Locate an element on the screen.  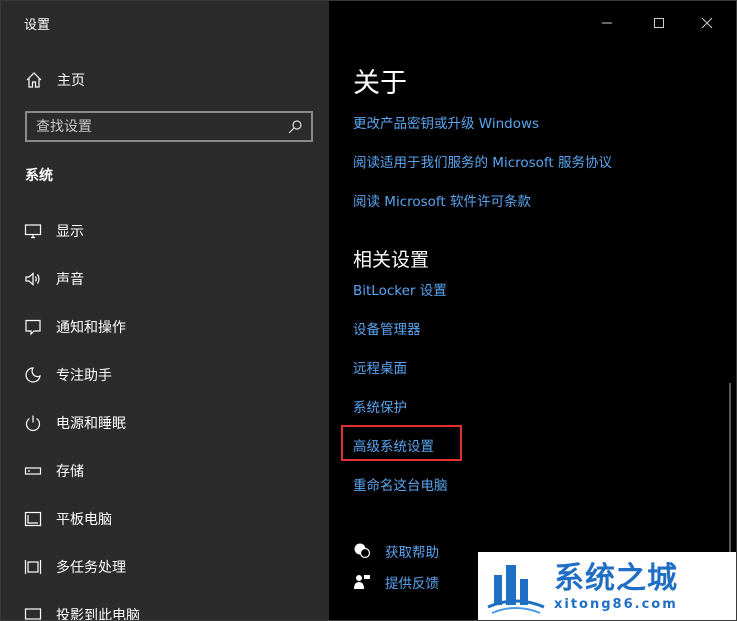
search-input is located at coordinates (157, 126).